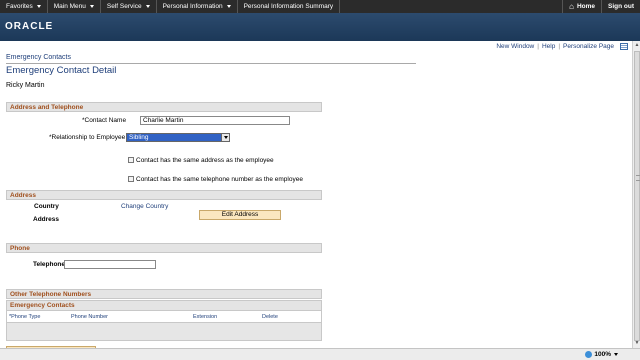  Describe the element at coordinates (624, 46) in the screenshot. I see `page-layout-icon` at that location.